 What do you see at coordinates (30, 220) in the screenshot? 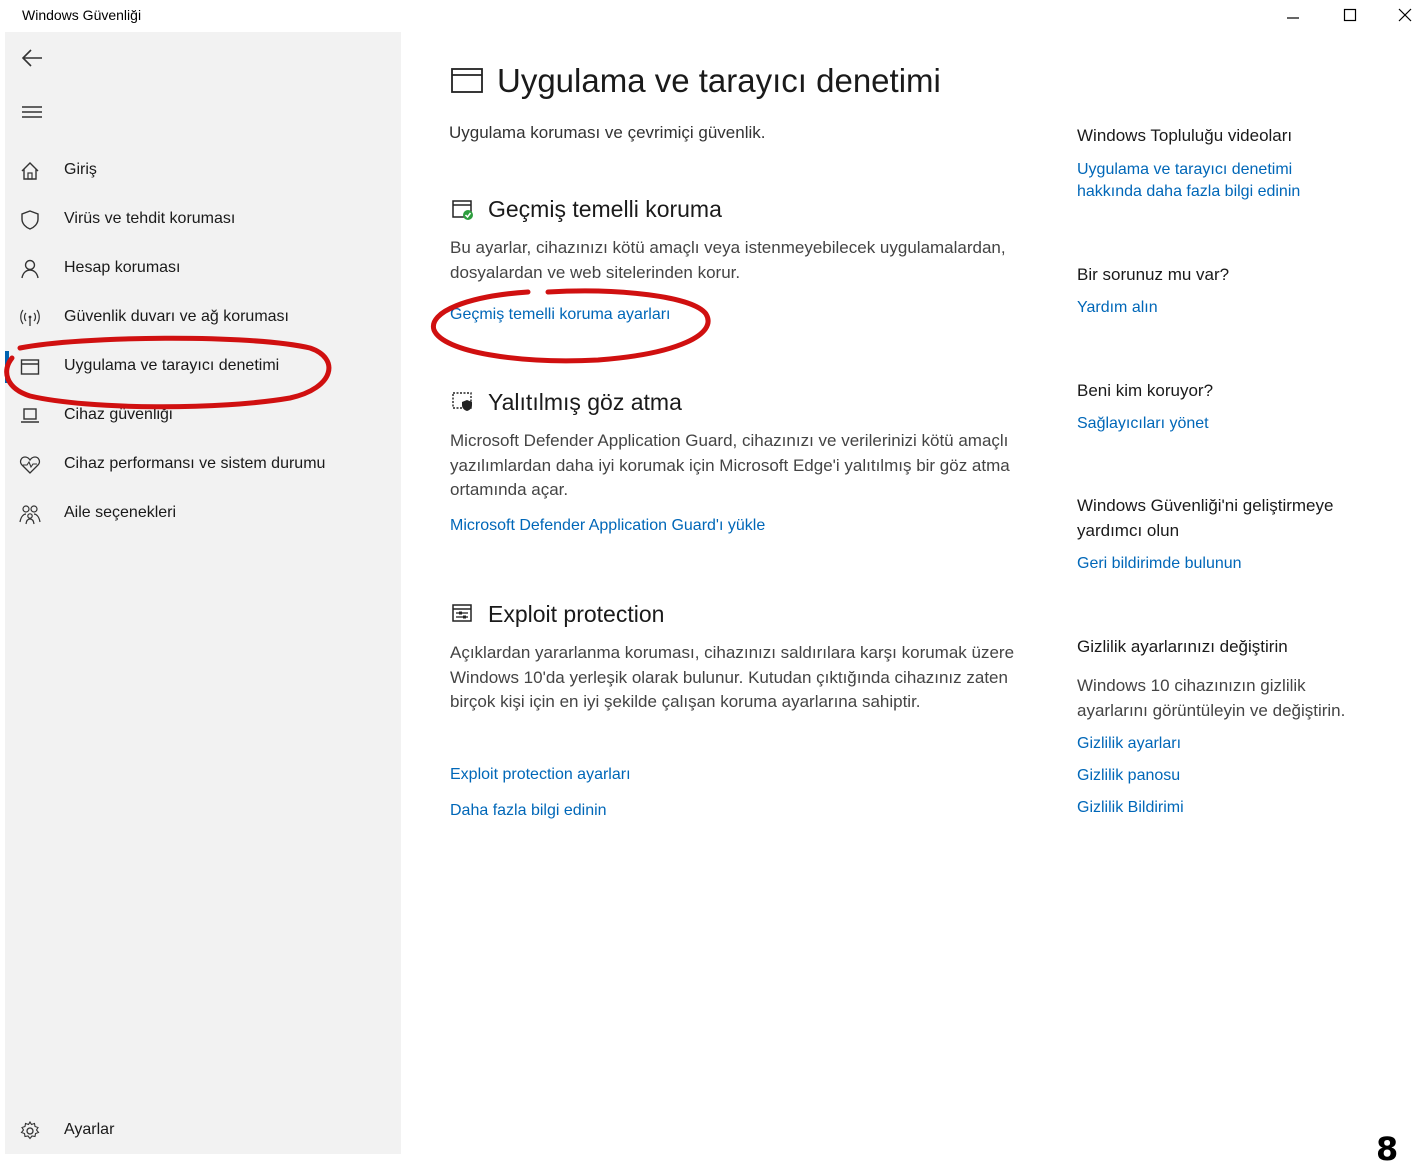
I see `shield-icon` at bounding box center [30, 220].